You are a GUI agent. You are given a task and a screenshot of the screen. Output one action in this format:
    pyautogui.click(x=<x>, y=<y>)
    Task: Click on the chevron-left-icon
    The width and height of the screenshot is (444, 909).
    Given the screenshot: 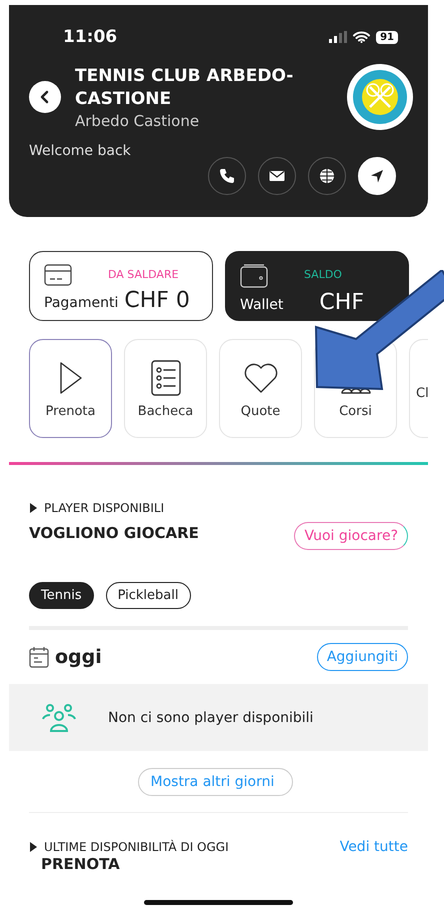 What is the action you would take?
    pyautogui.click(x=45, y=97)
    